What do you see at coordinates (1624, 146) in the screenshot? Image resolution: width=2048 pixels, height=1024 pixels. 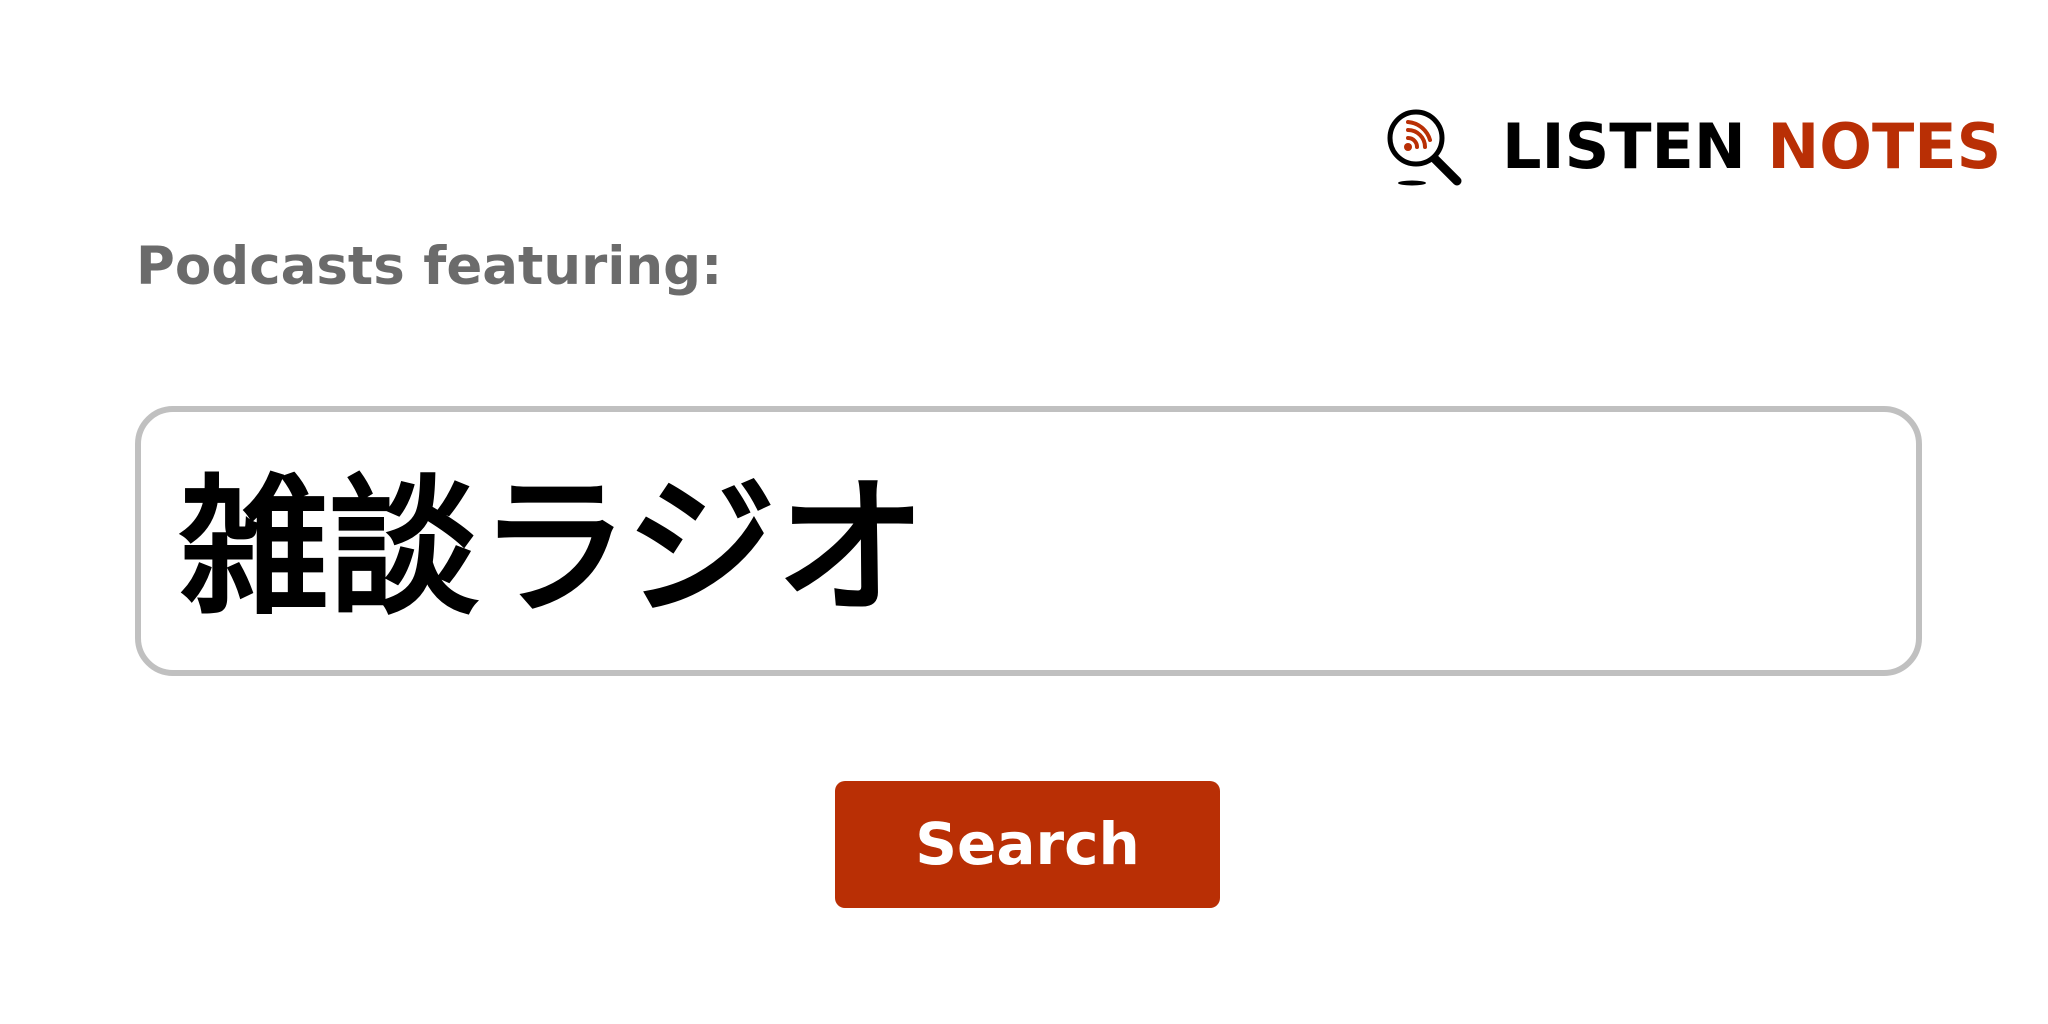 I see `logo-wordmark-listen: LISTEN` at bounding box center [1624, 146].